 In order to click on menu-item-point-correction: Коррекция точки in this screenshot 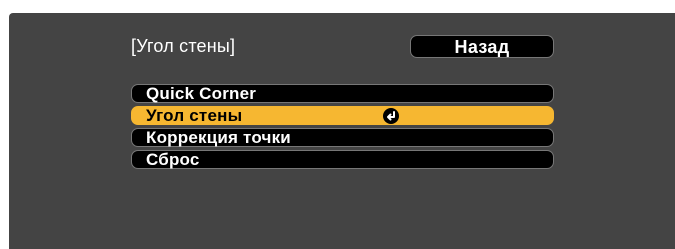, I will do `click(342, 137)`.